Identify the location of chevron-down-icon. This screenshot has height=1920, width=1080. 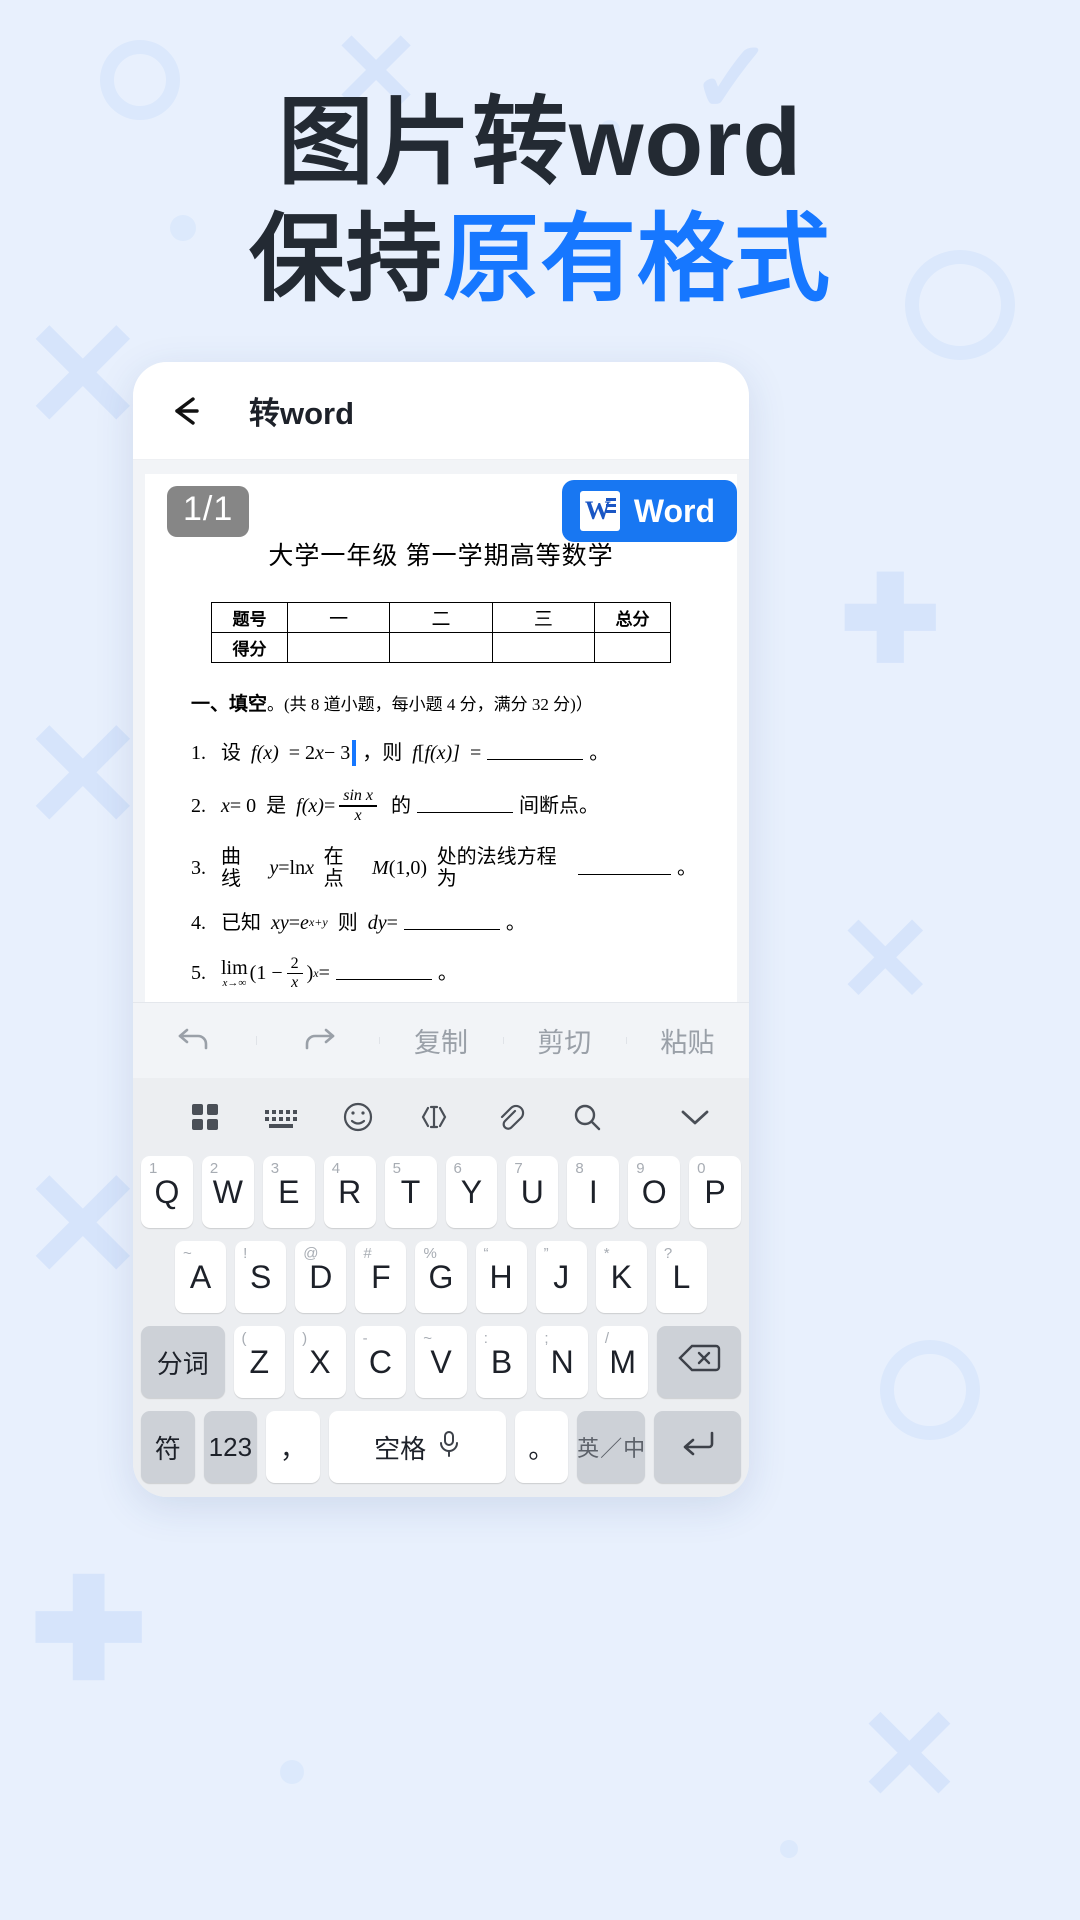
(670, 1117).